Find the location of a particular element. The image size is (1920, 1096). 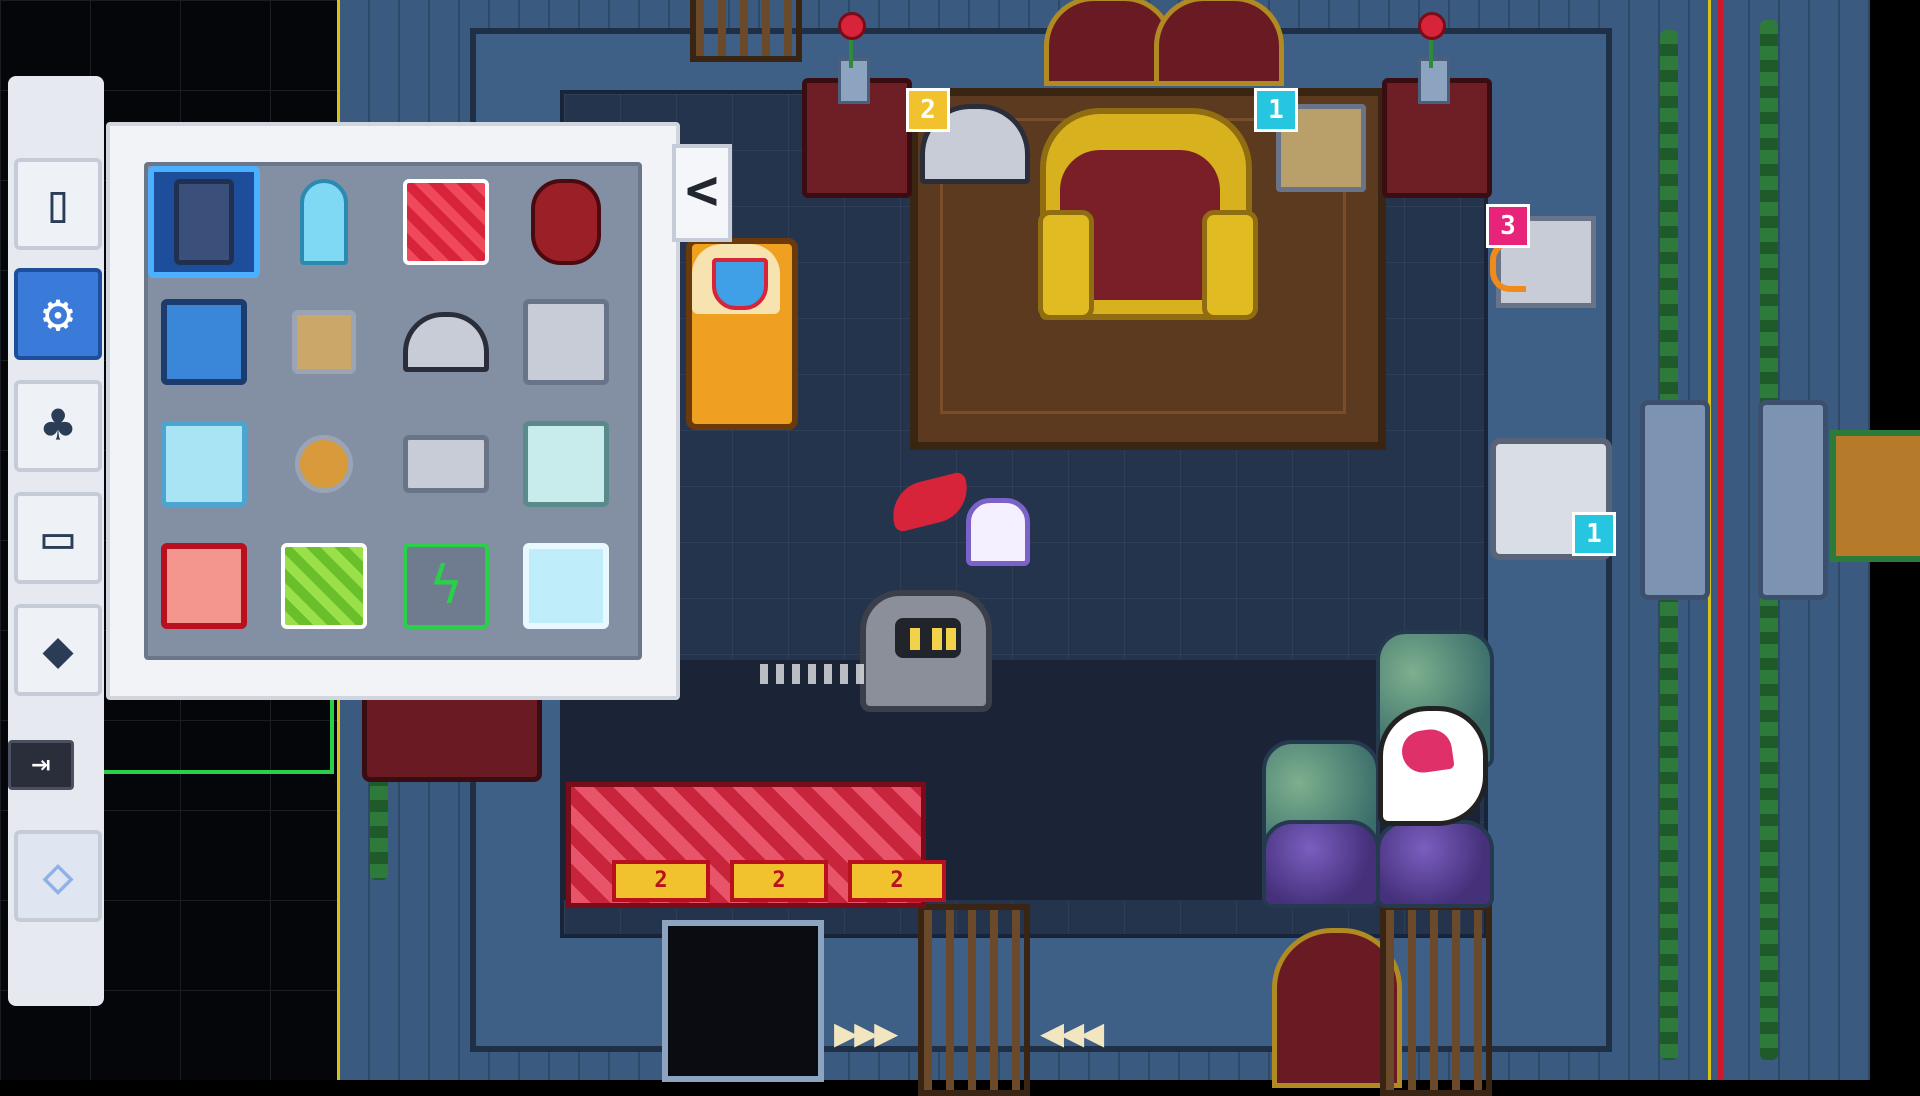

lightning-tile-icon: ϟ is located at coordinates (446, 586).